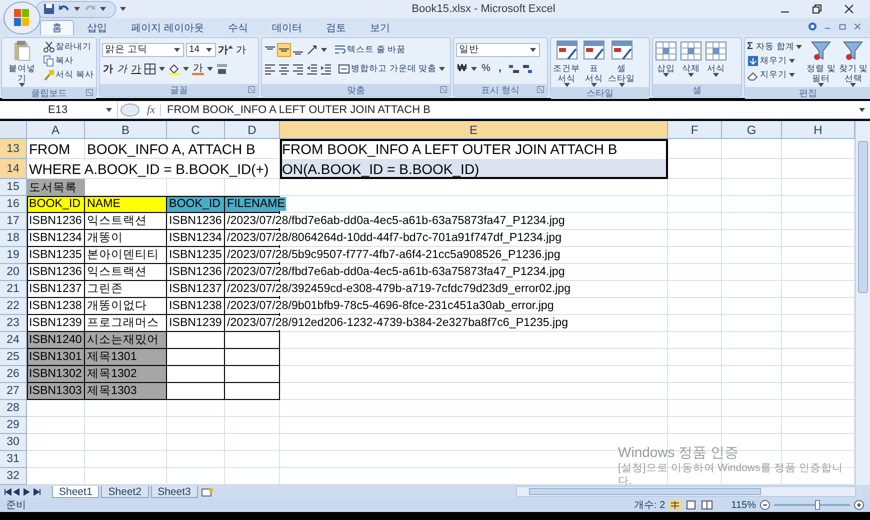  What do you see at coordinates (174, 492) in the screenshot?
I see `sheet-tab: Sheet3` at bounding box center [174, 492].